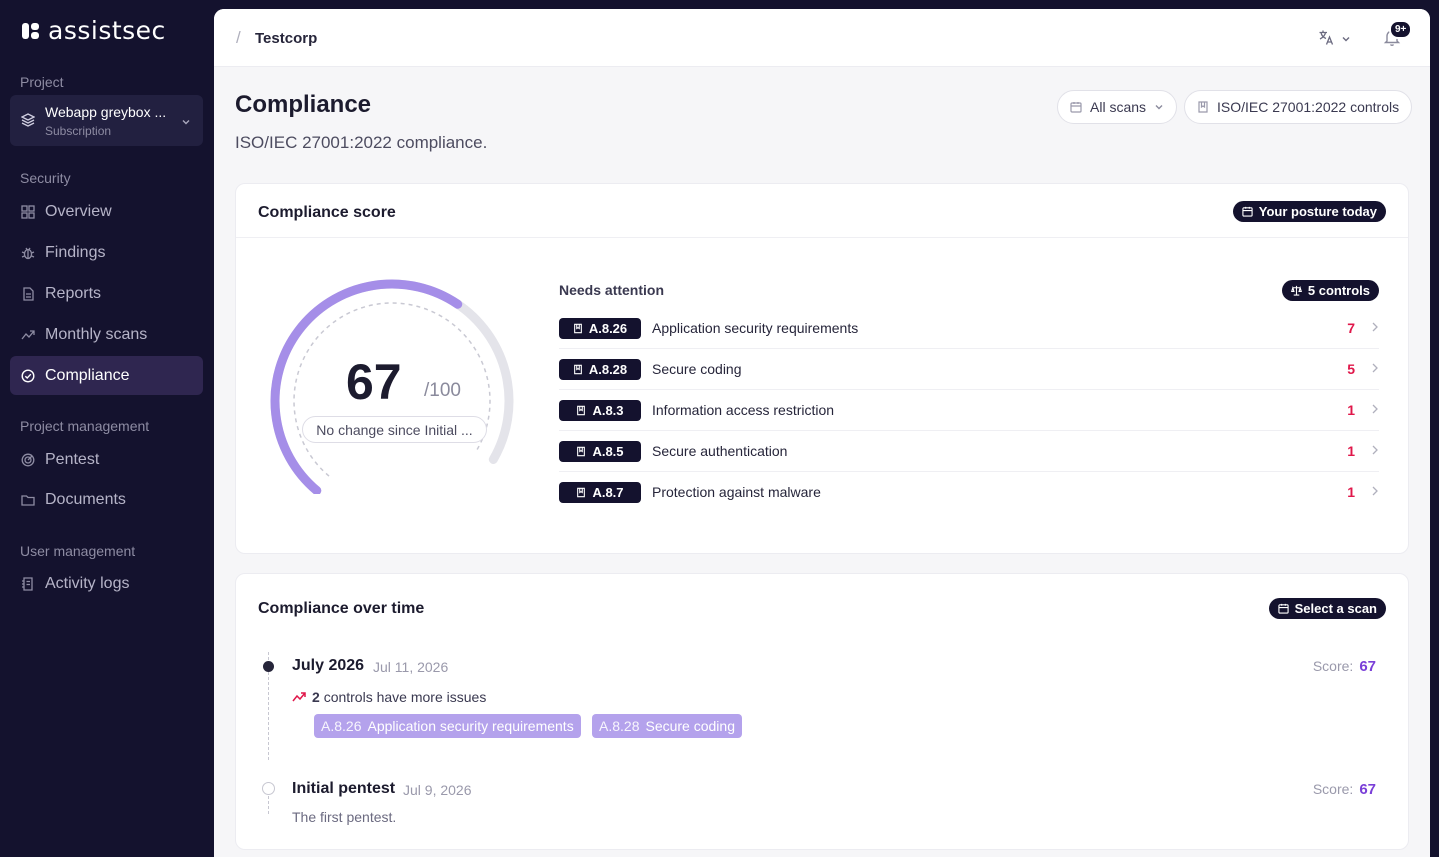 This screenshot has width=1439, height=857. I want to click on posture-badge: Your posture today, so click(1309, 211).